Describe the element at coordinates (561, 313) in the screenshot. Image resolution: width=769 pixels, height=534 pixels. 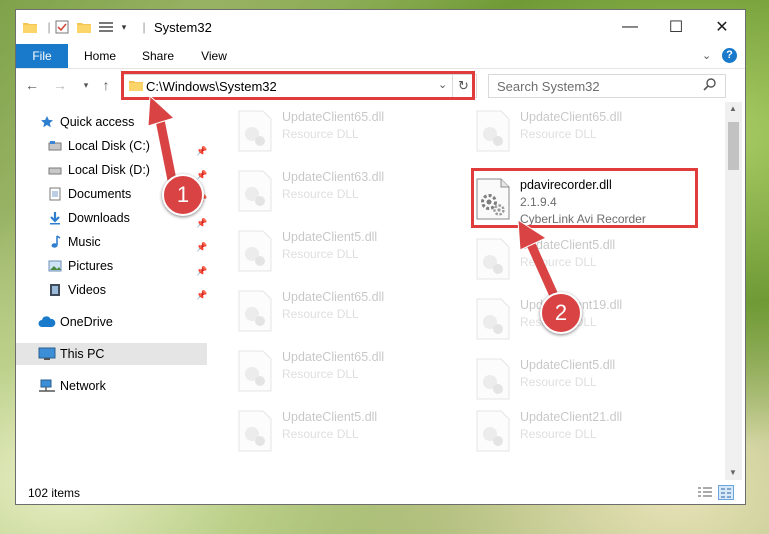
I see `step-badge-2: 2` at that location.